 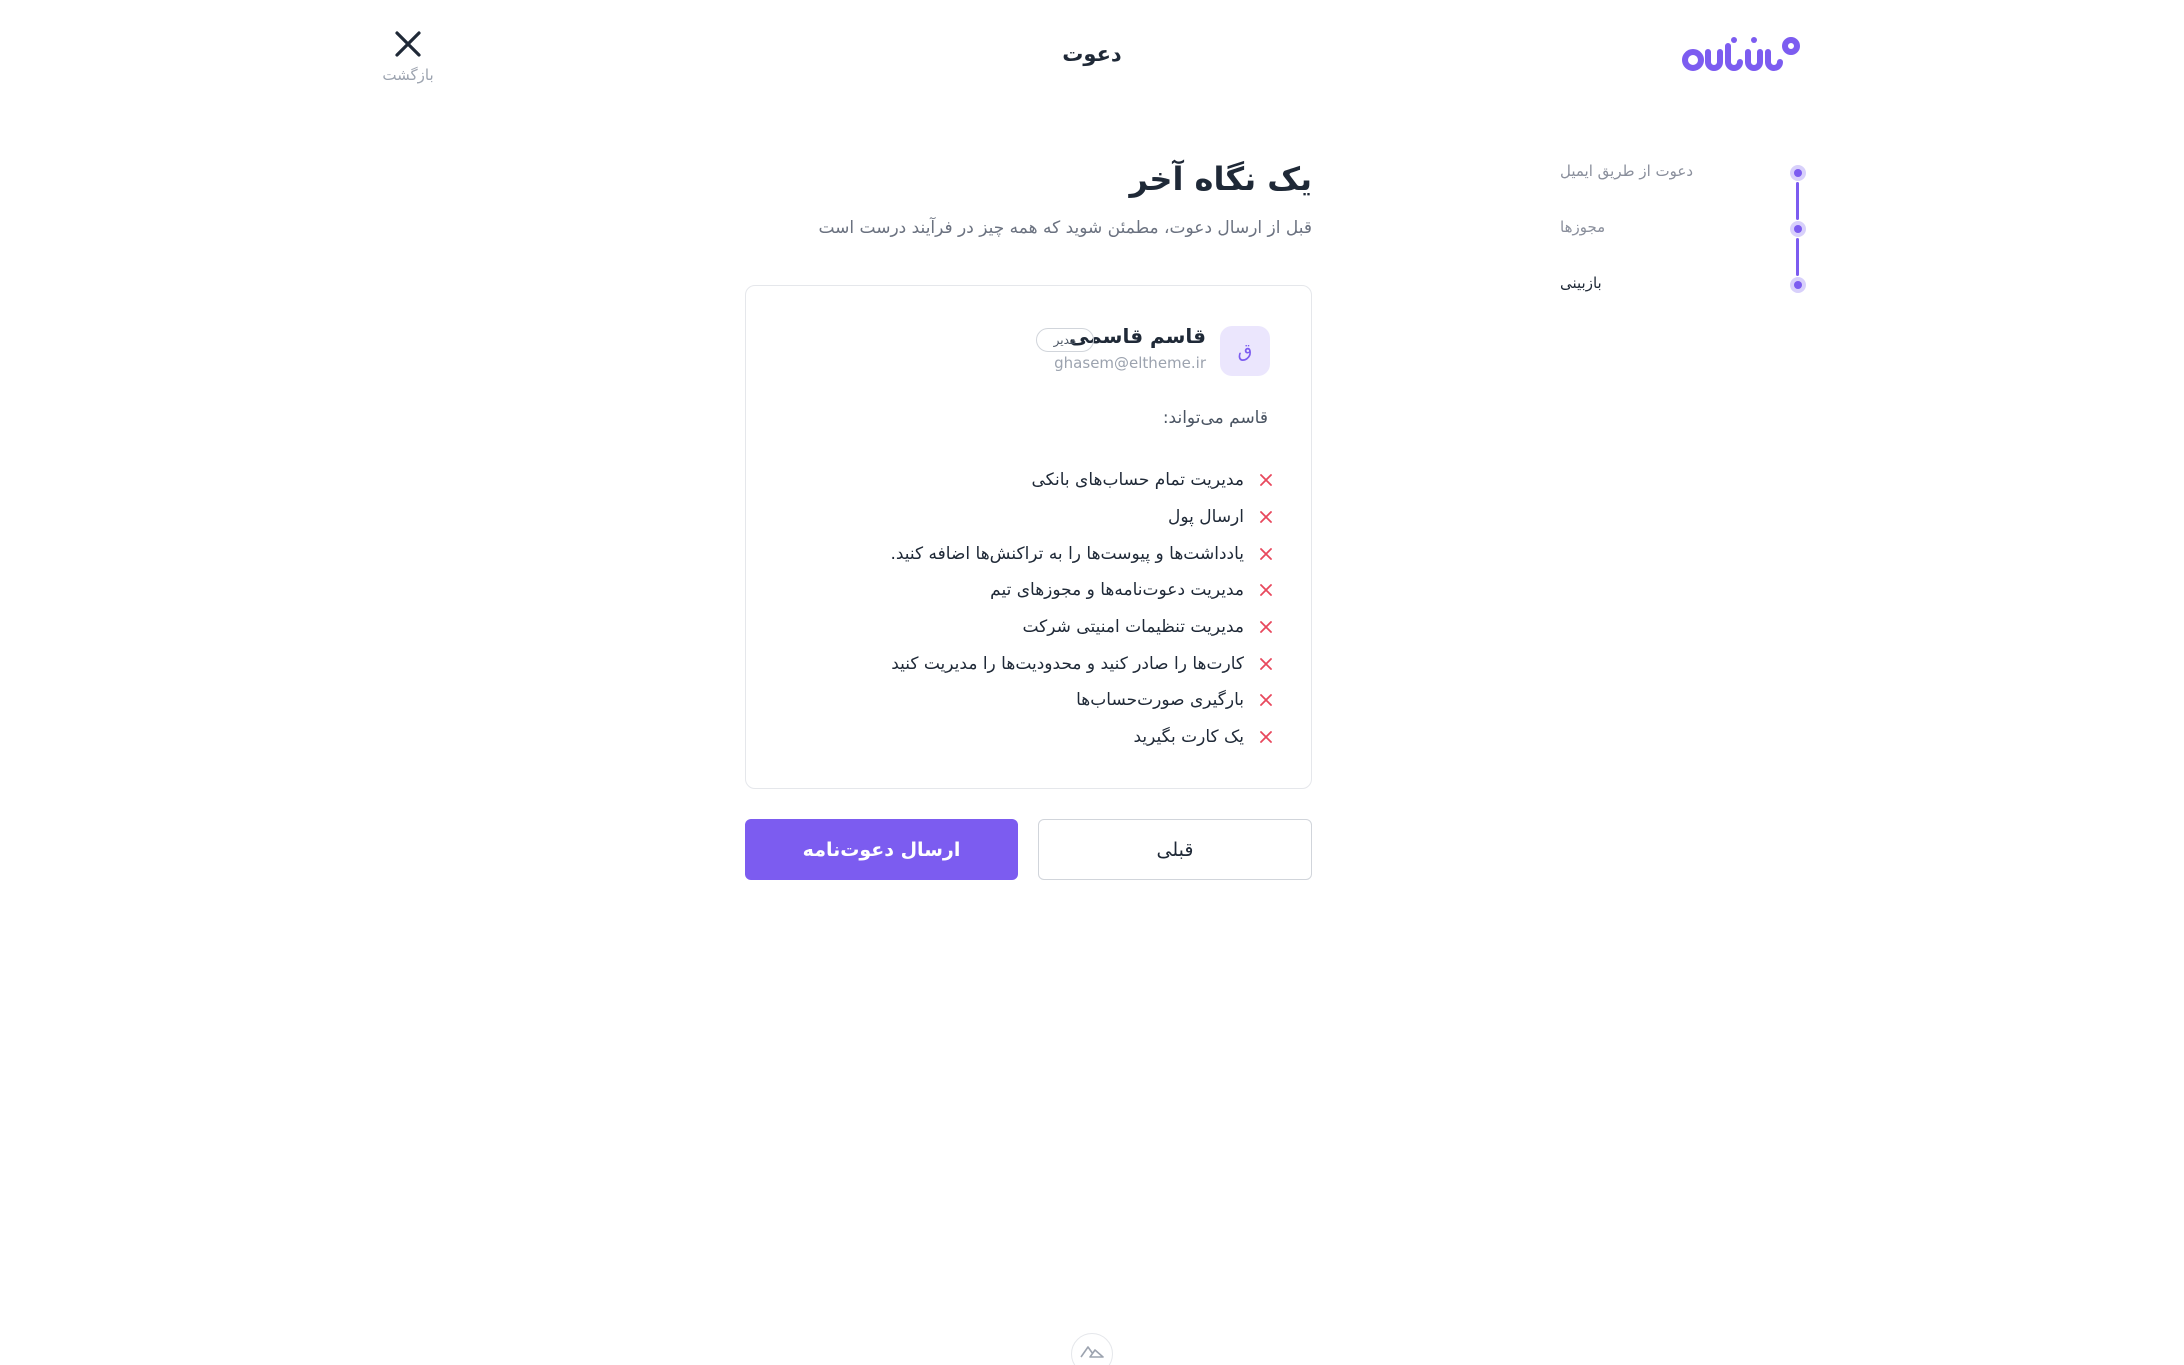 I want to click on back-label: بازگشت, so click(x=408, y=75).